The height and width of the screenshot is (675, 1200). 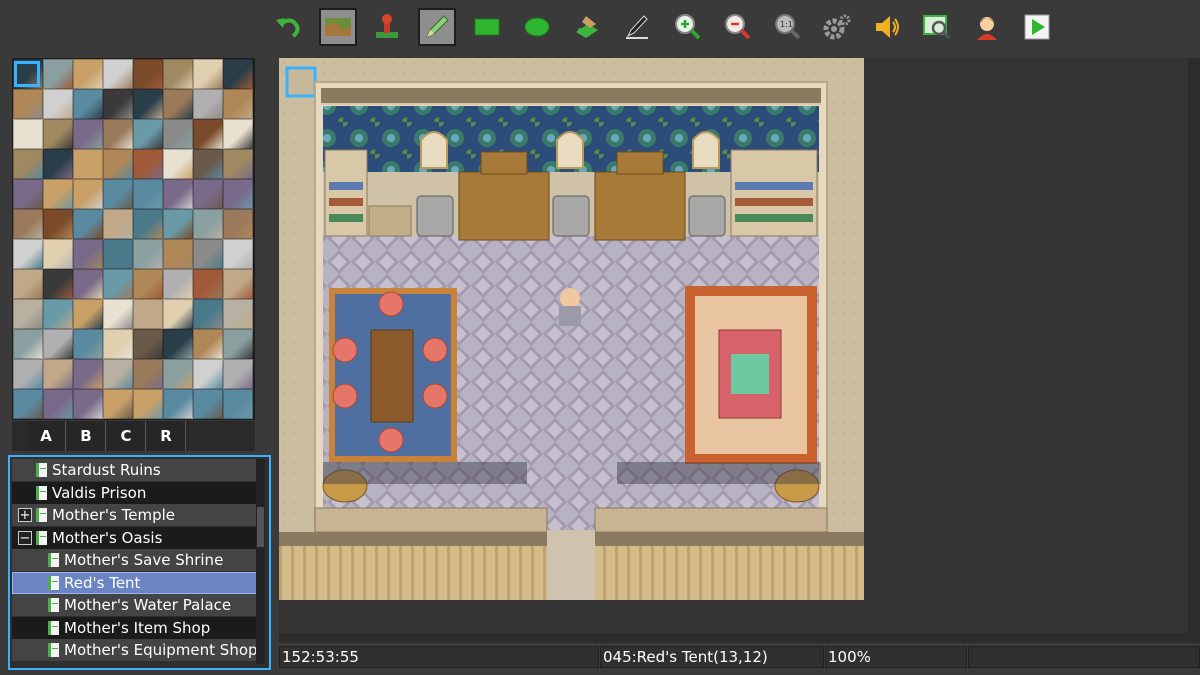 What do you see at coordinates (987, 27) in the screenshot?
I see `character-generator-button` at bounding box center [987, 27].